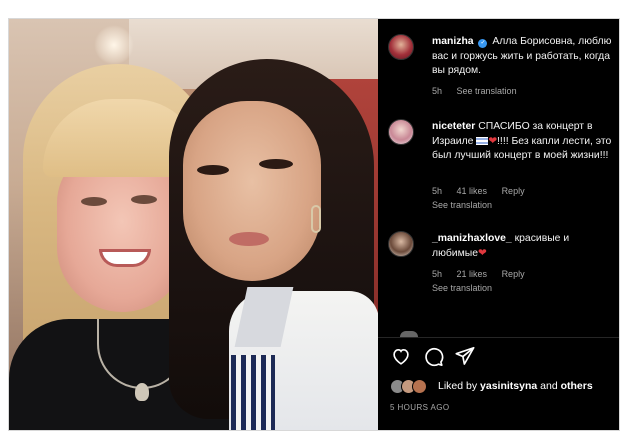  I want to click on comment-likes: 41 likes, so click(472, 191).